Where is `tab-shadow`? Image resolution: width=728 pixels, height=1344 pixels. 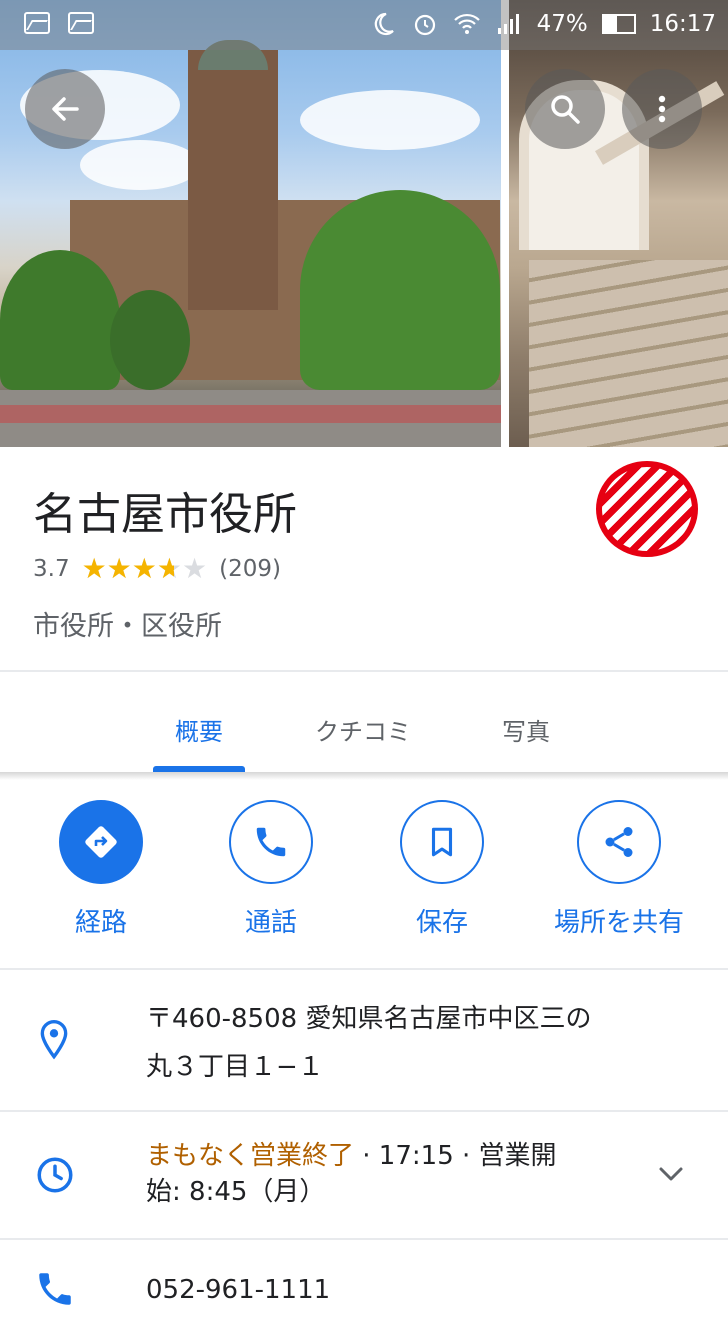 tab-shadow is located at coordinates (364, 776).